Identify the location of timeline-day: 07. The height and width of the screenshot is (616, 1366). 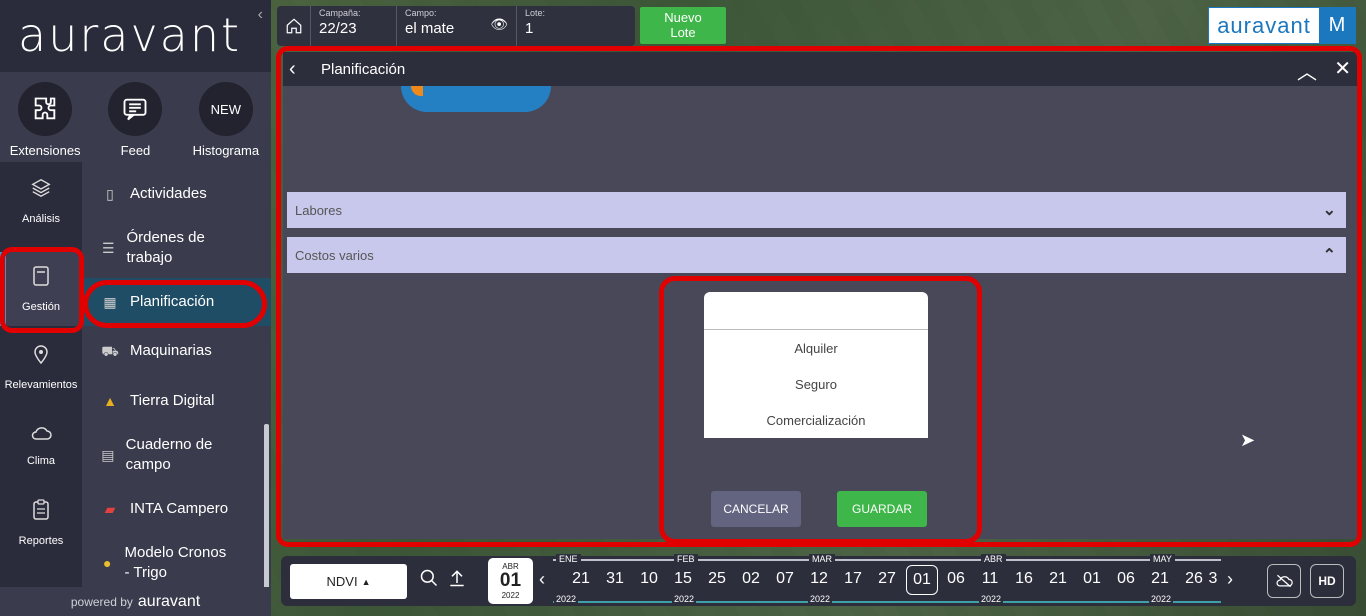
(785, 579).